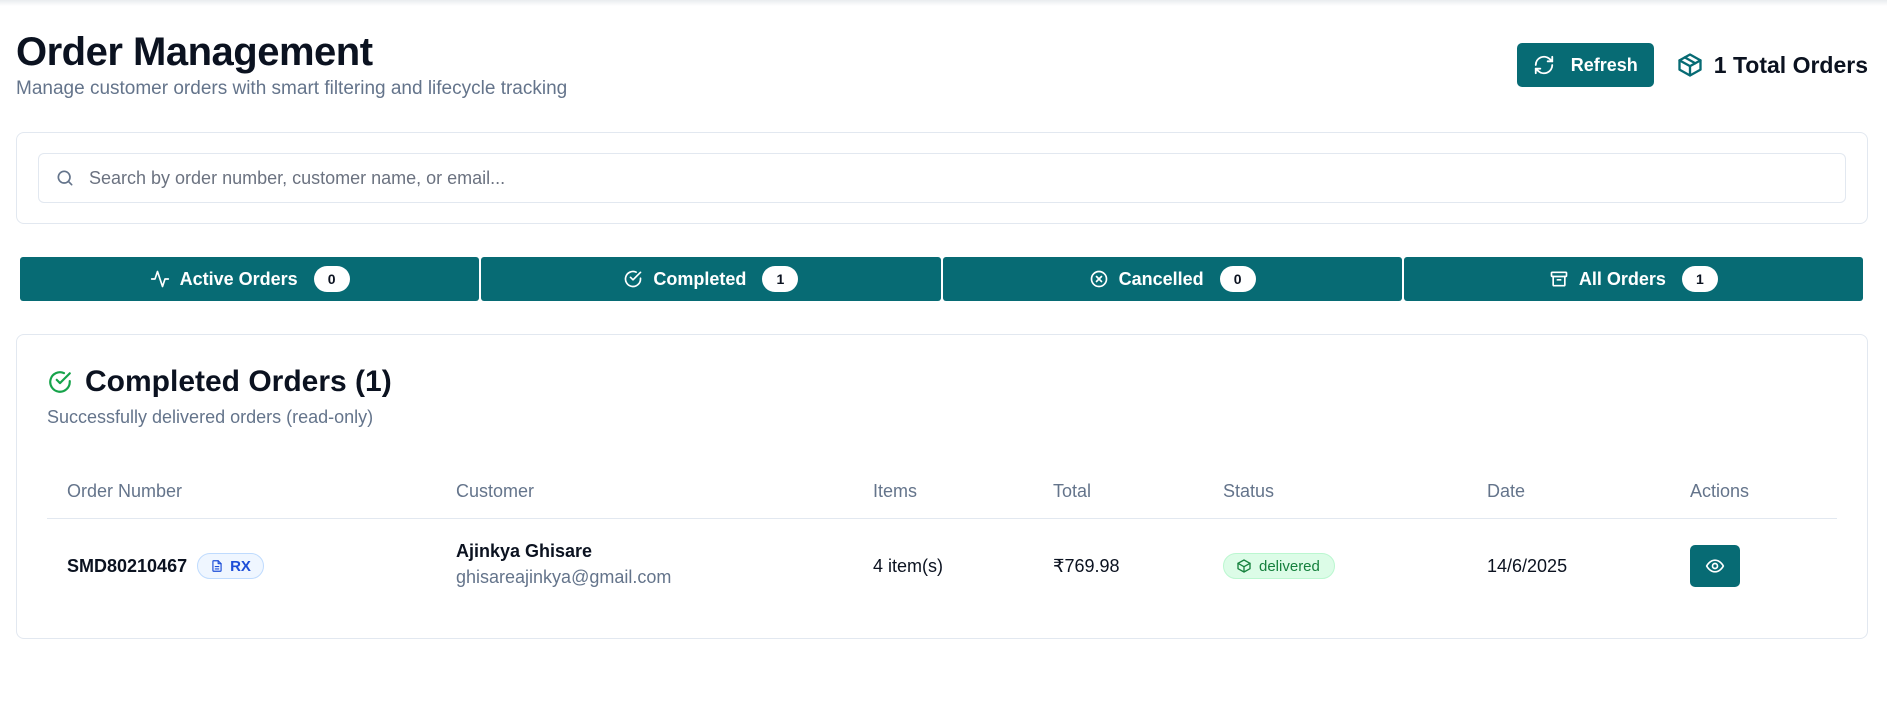 This screenshot has height=725, width=1887. Describe the element at coordinates (65, 178) in the screenshot. I see `search-icon` at that location.